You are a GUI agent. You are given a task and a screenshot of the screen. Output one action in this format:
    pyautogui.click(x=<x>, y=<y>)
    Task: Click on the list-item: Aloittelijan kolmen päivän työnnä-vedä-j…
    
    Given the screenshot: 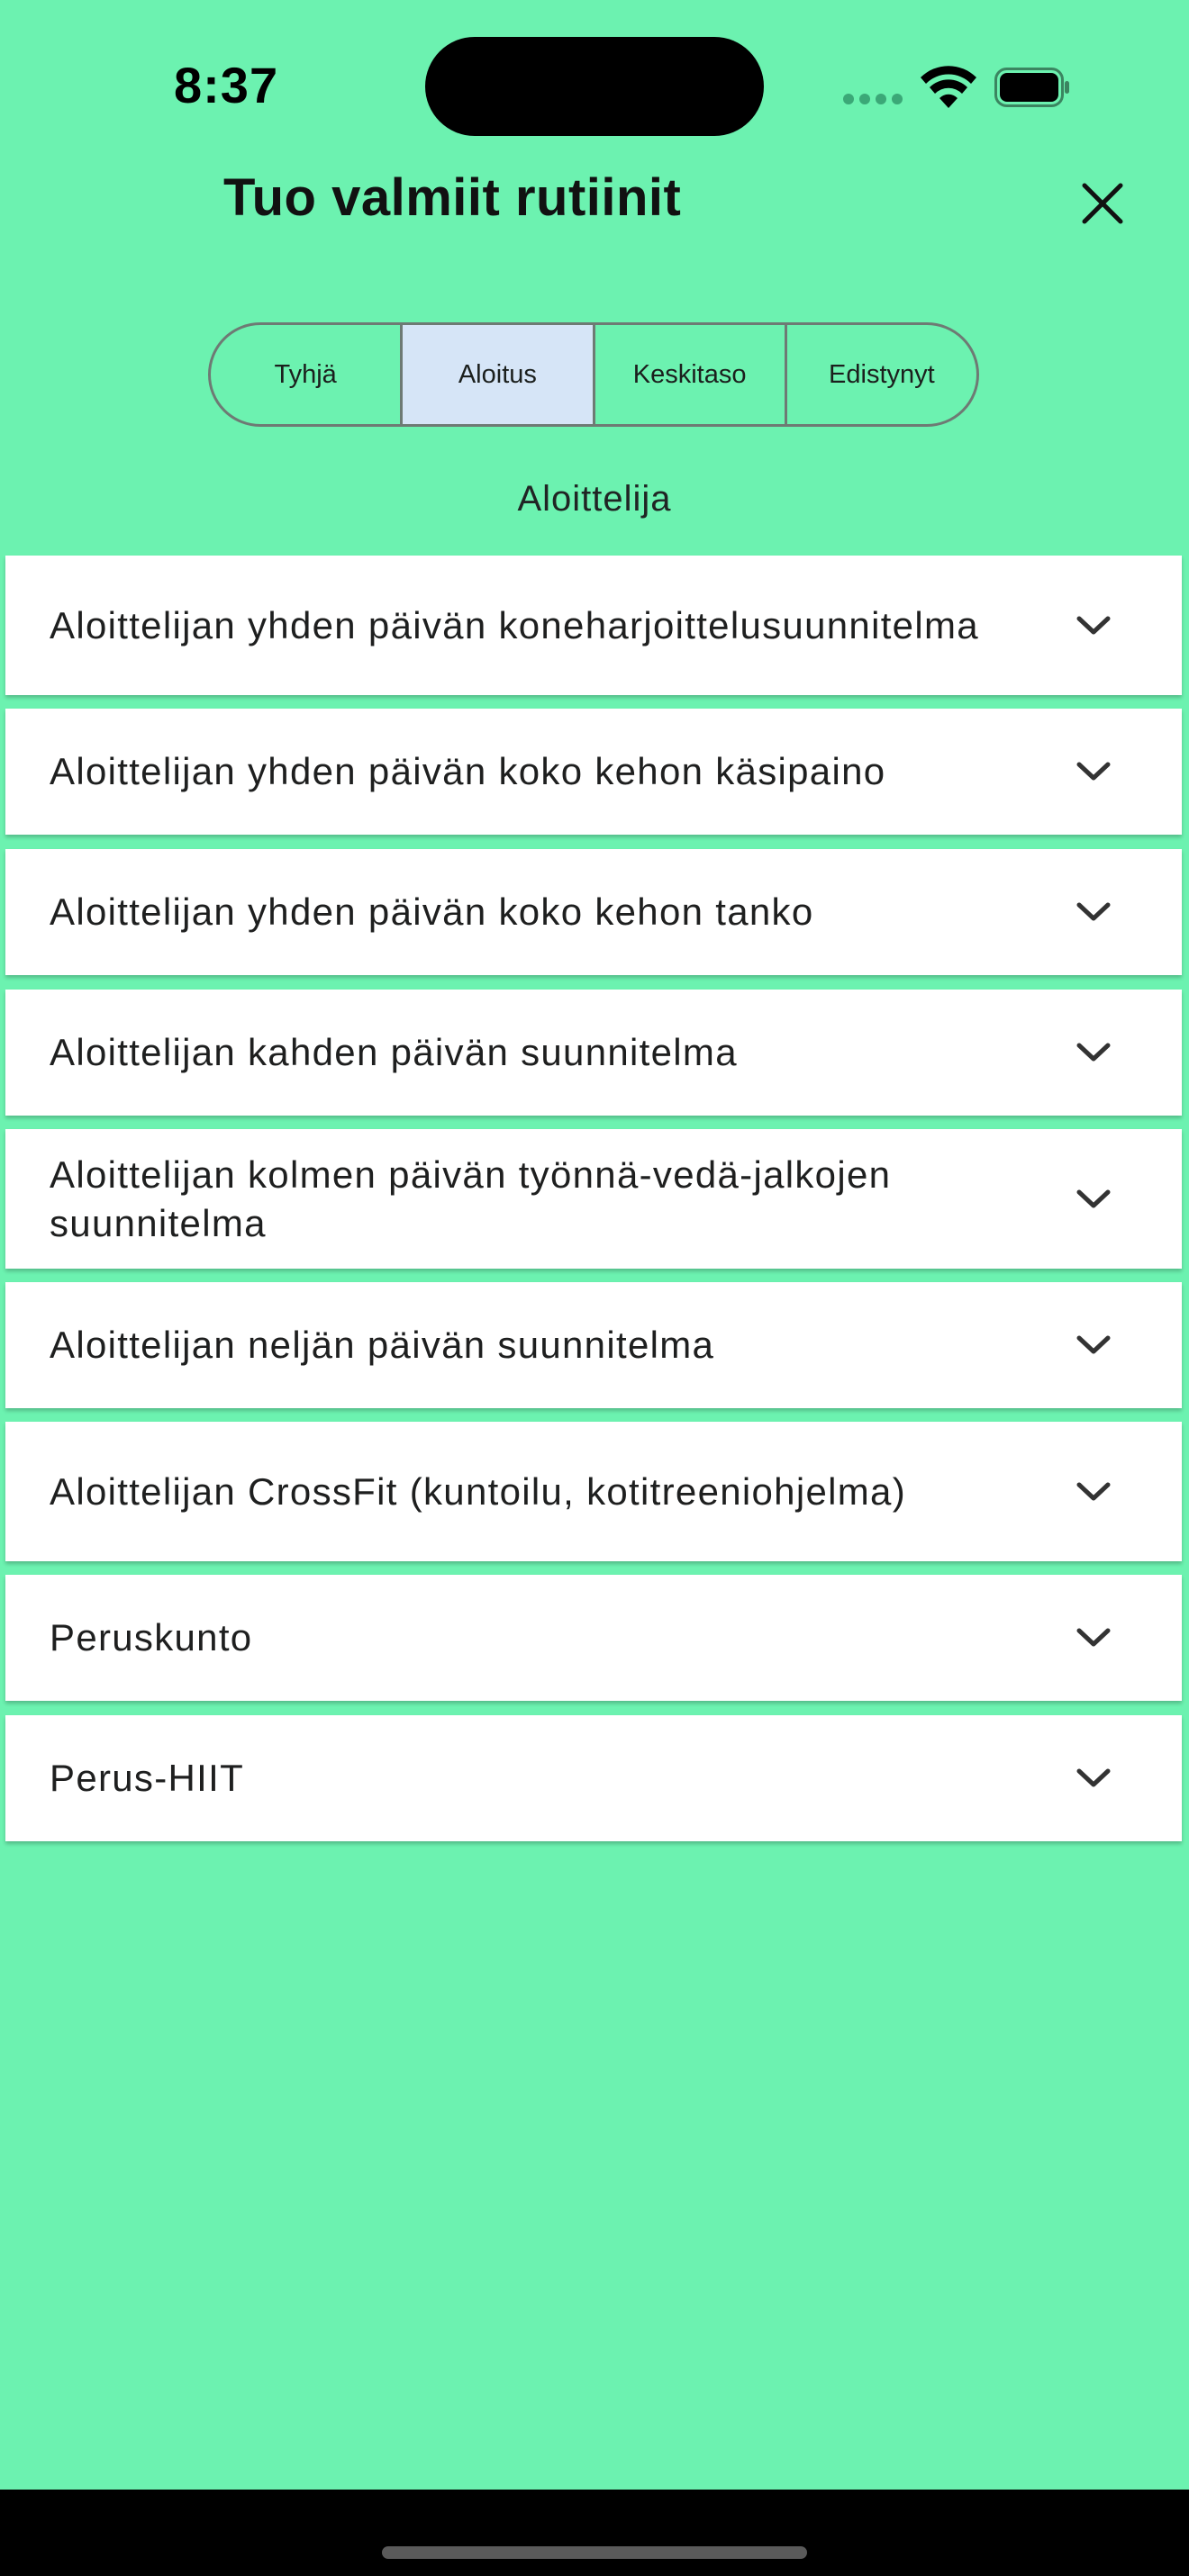 What is the action you would take?
    pyautogui.click(x=594, y=1199)
    